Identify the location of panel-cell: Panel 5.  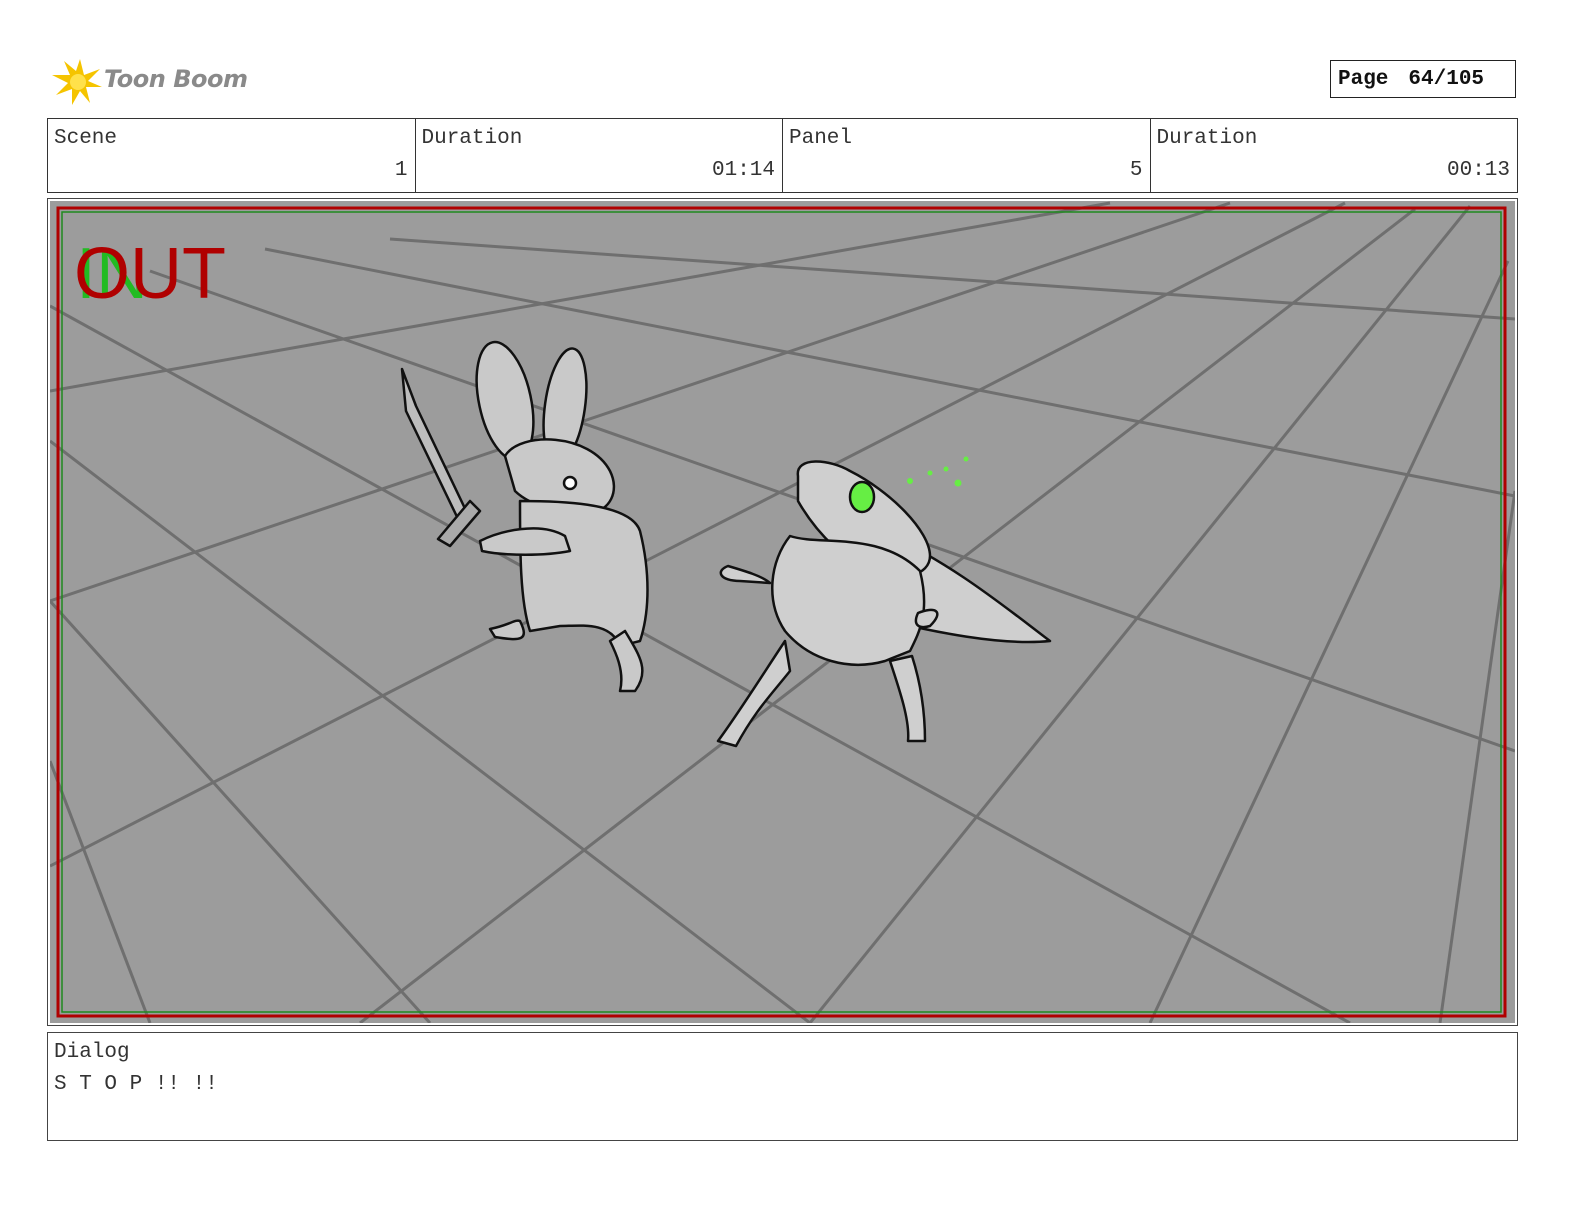
(967, 155).